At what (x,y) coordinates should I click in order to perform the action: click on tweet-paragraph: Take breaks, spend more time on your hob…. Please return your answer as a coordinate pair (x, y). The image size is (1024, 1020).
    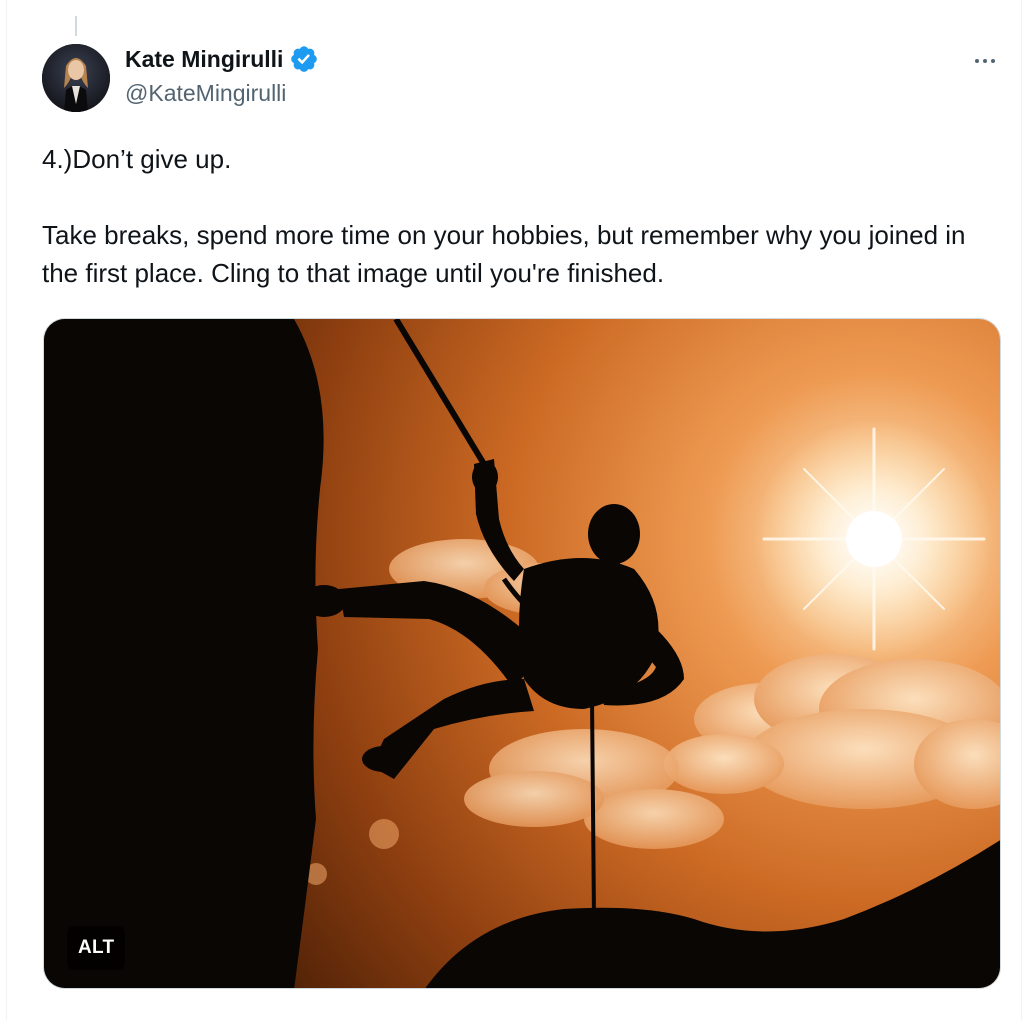
    Looking at the image, I should click on (504, 254).